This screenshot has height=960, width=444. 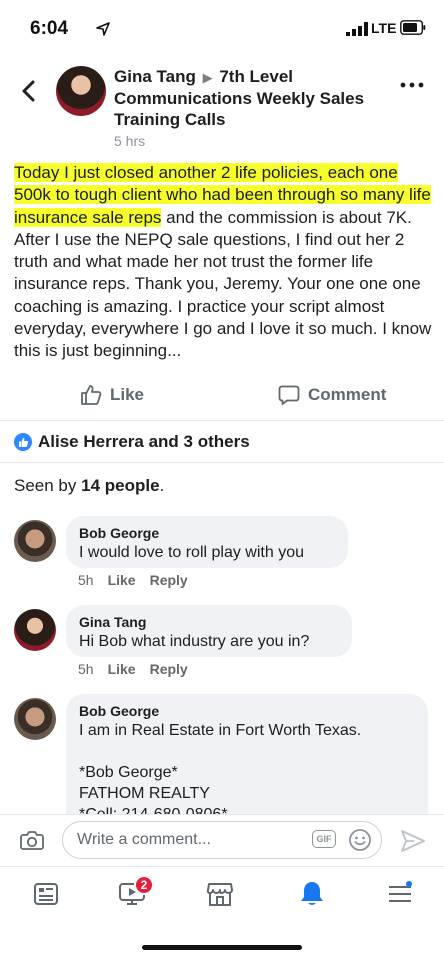 I want to click on seen-by: Seen by 14 people., so click(x=89, y=486).